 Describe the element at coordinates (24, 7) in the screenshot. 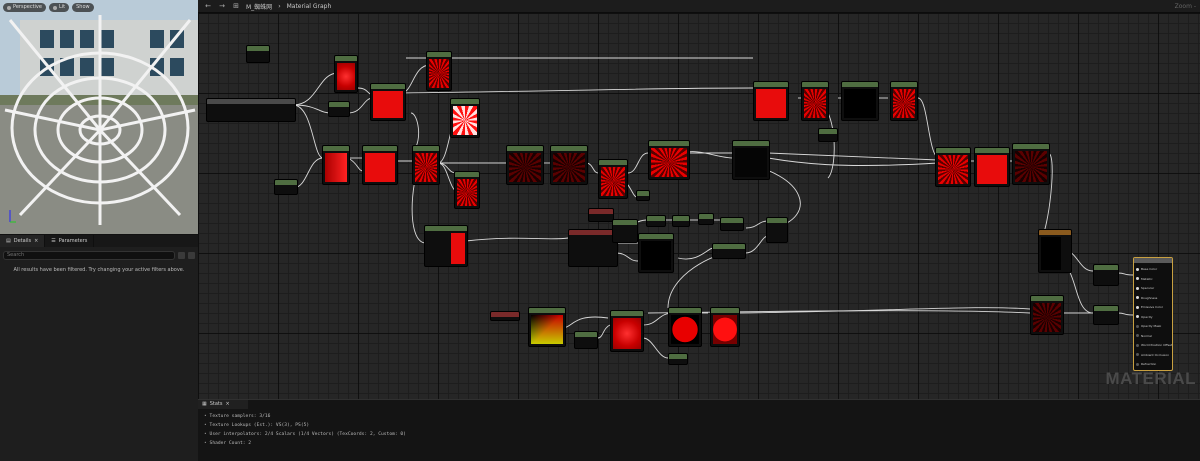

I see `perspective-button: Perspective` at that location.